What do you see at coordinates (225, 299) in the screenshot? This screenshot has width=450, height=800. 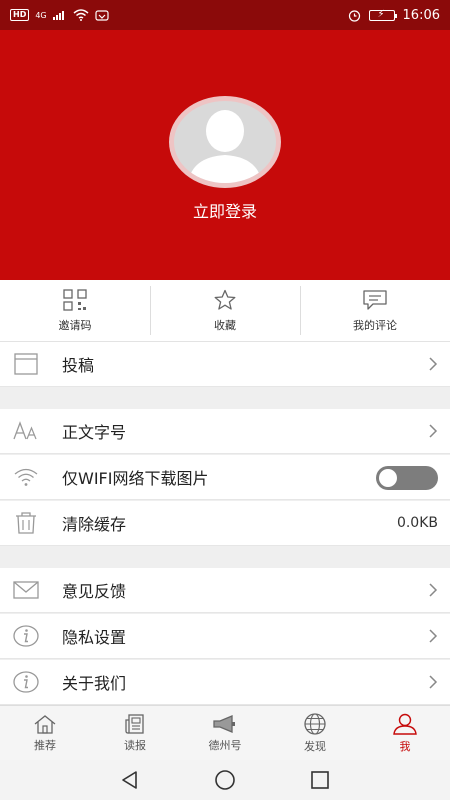 I see `star-icon` at bounding box center [225, 299].